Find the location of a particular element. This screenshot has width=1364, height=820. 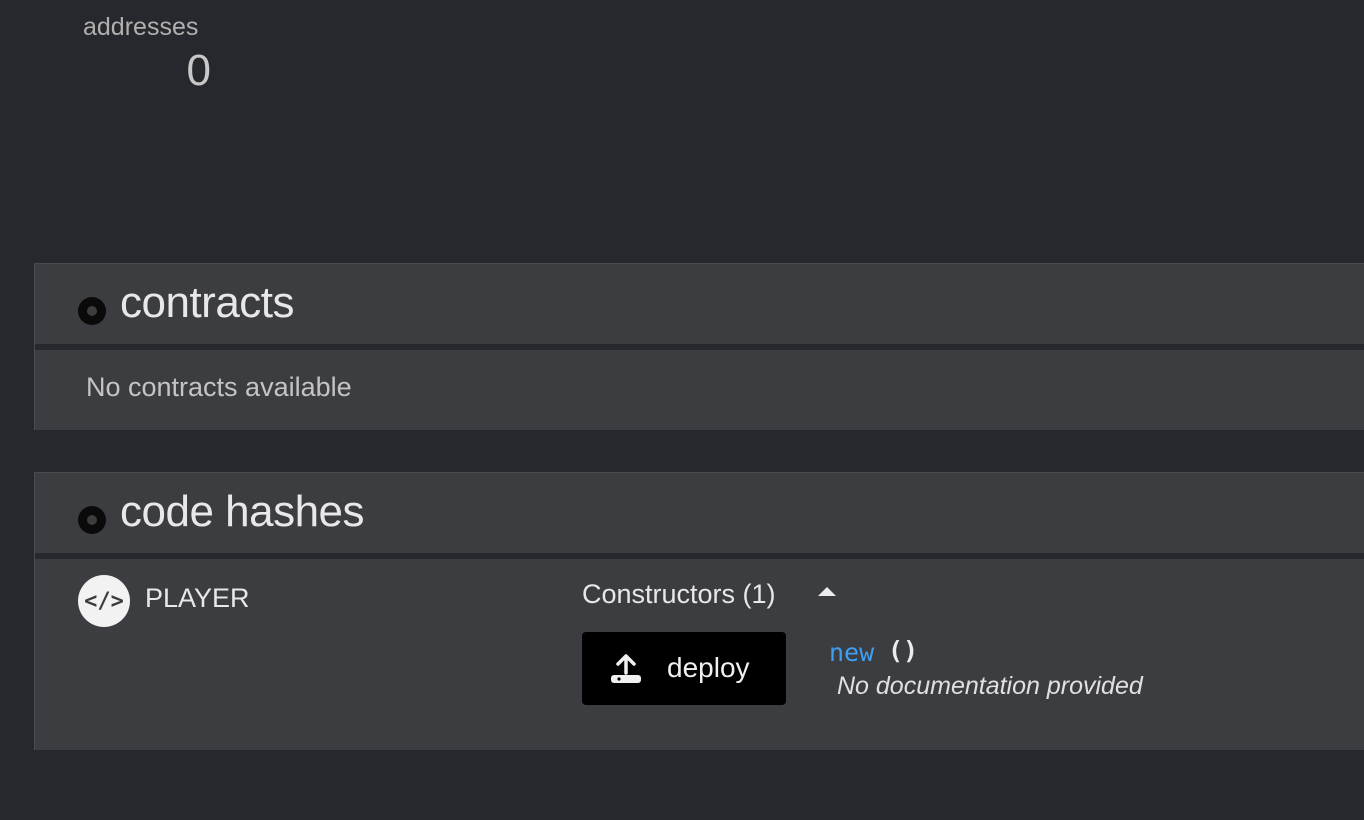

contracts-title: contracts is located at coordinates (207, 302).